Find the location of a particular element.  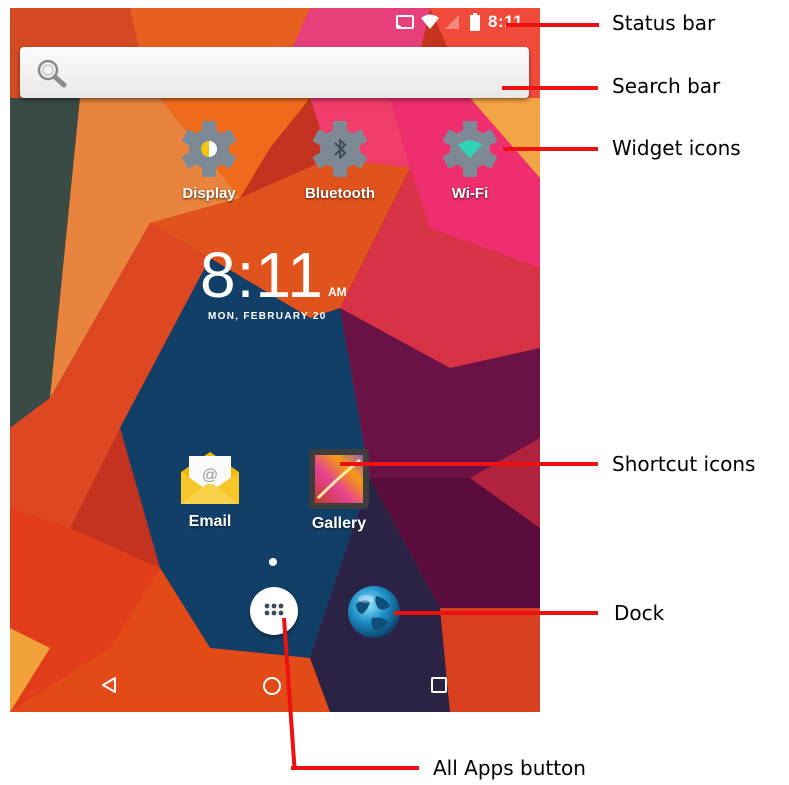

callout-all-apps: All Apps button is located at coordinates (509, 768).